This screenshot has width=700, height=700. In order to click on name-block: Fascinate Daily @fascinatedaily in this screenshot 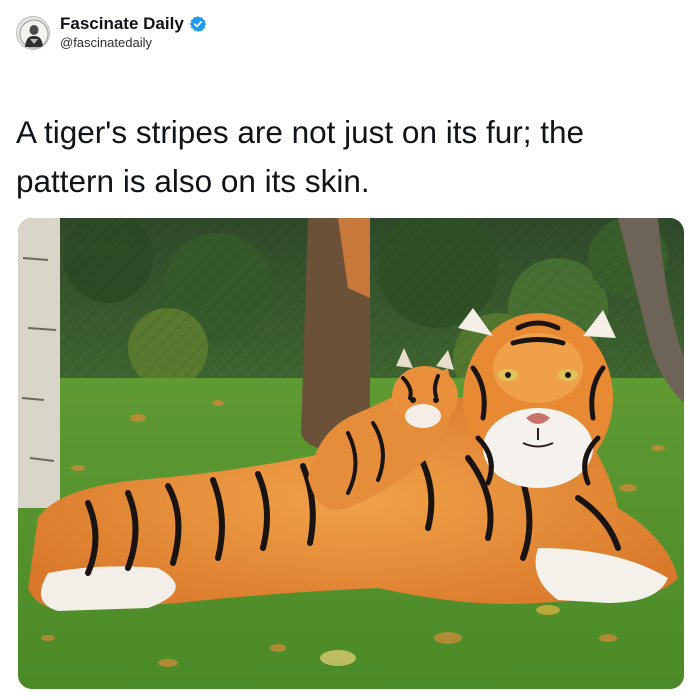, I will do `click(133, 32)`.